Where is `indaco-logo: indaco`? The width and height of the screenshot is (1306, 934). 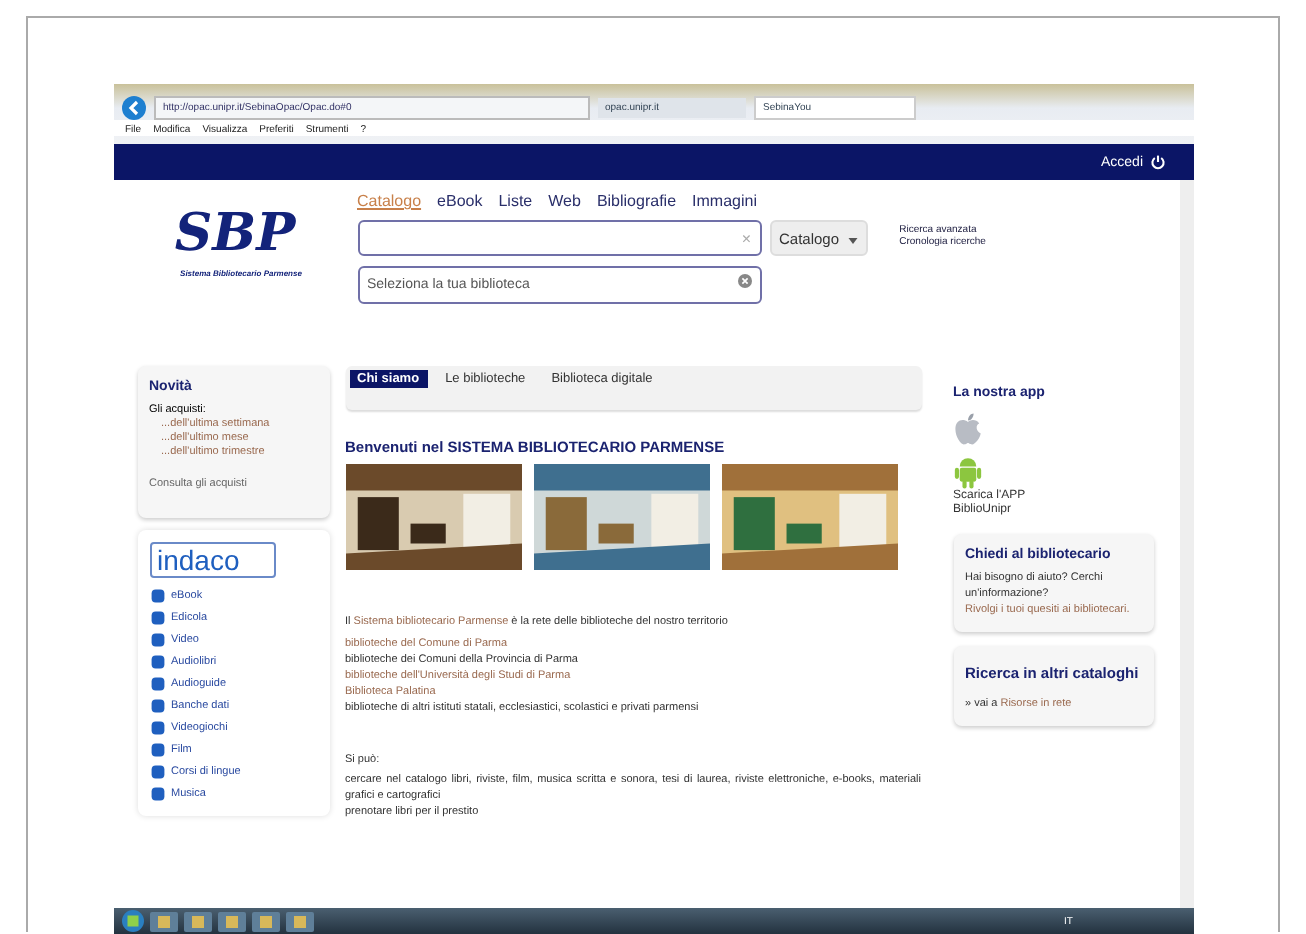
indaco-logo: indaco is located at coordinates (212, 560).